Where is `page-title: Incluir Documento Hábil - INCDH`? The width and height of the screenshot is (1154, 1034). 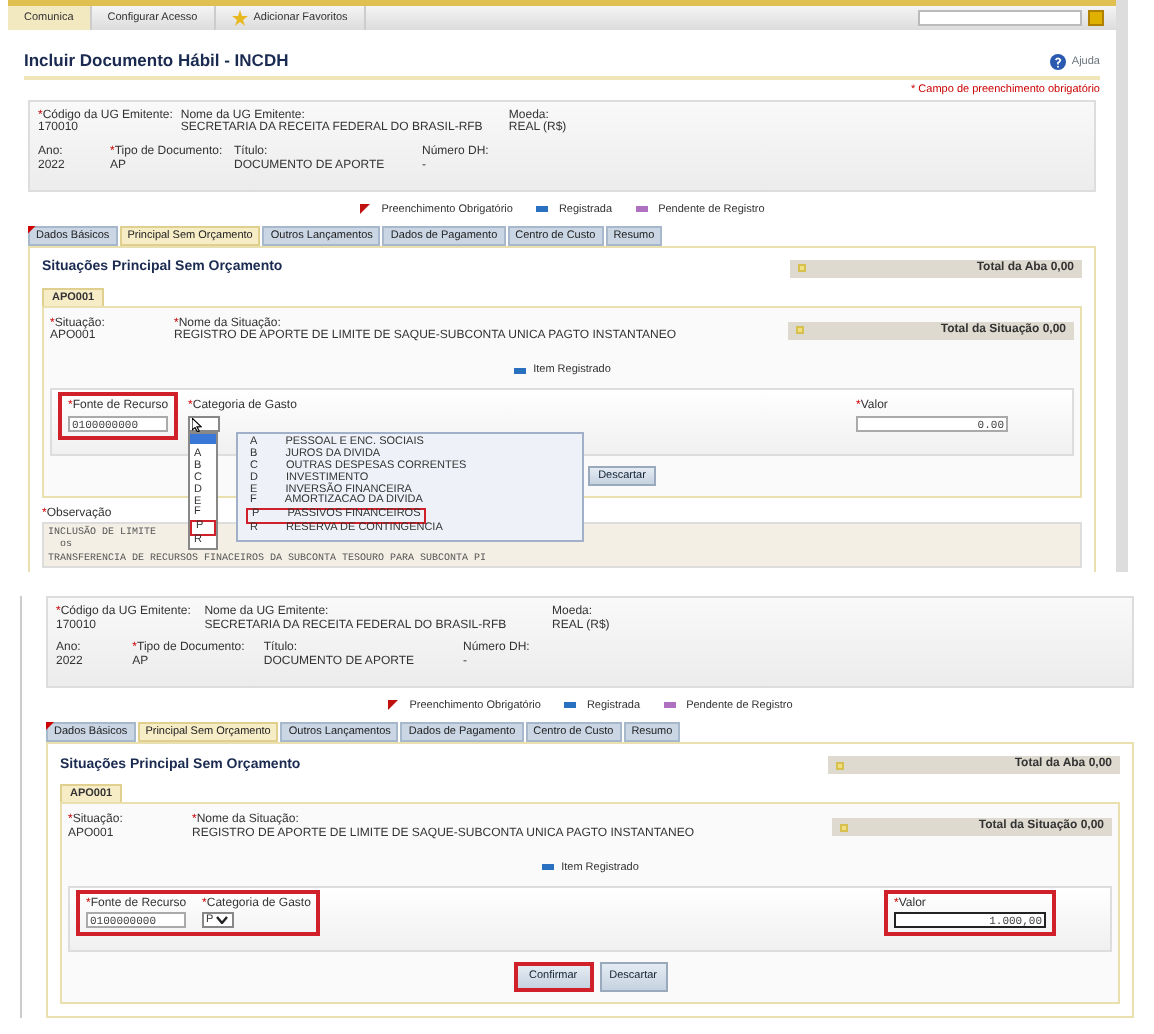
page-title: Incluir Documento Hábil - INCDH is located at coordinates (156, 62).